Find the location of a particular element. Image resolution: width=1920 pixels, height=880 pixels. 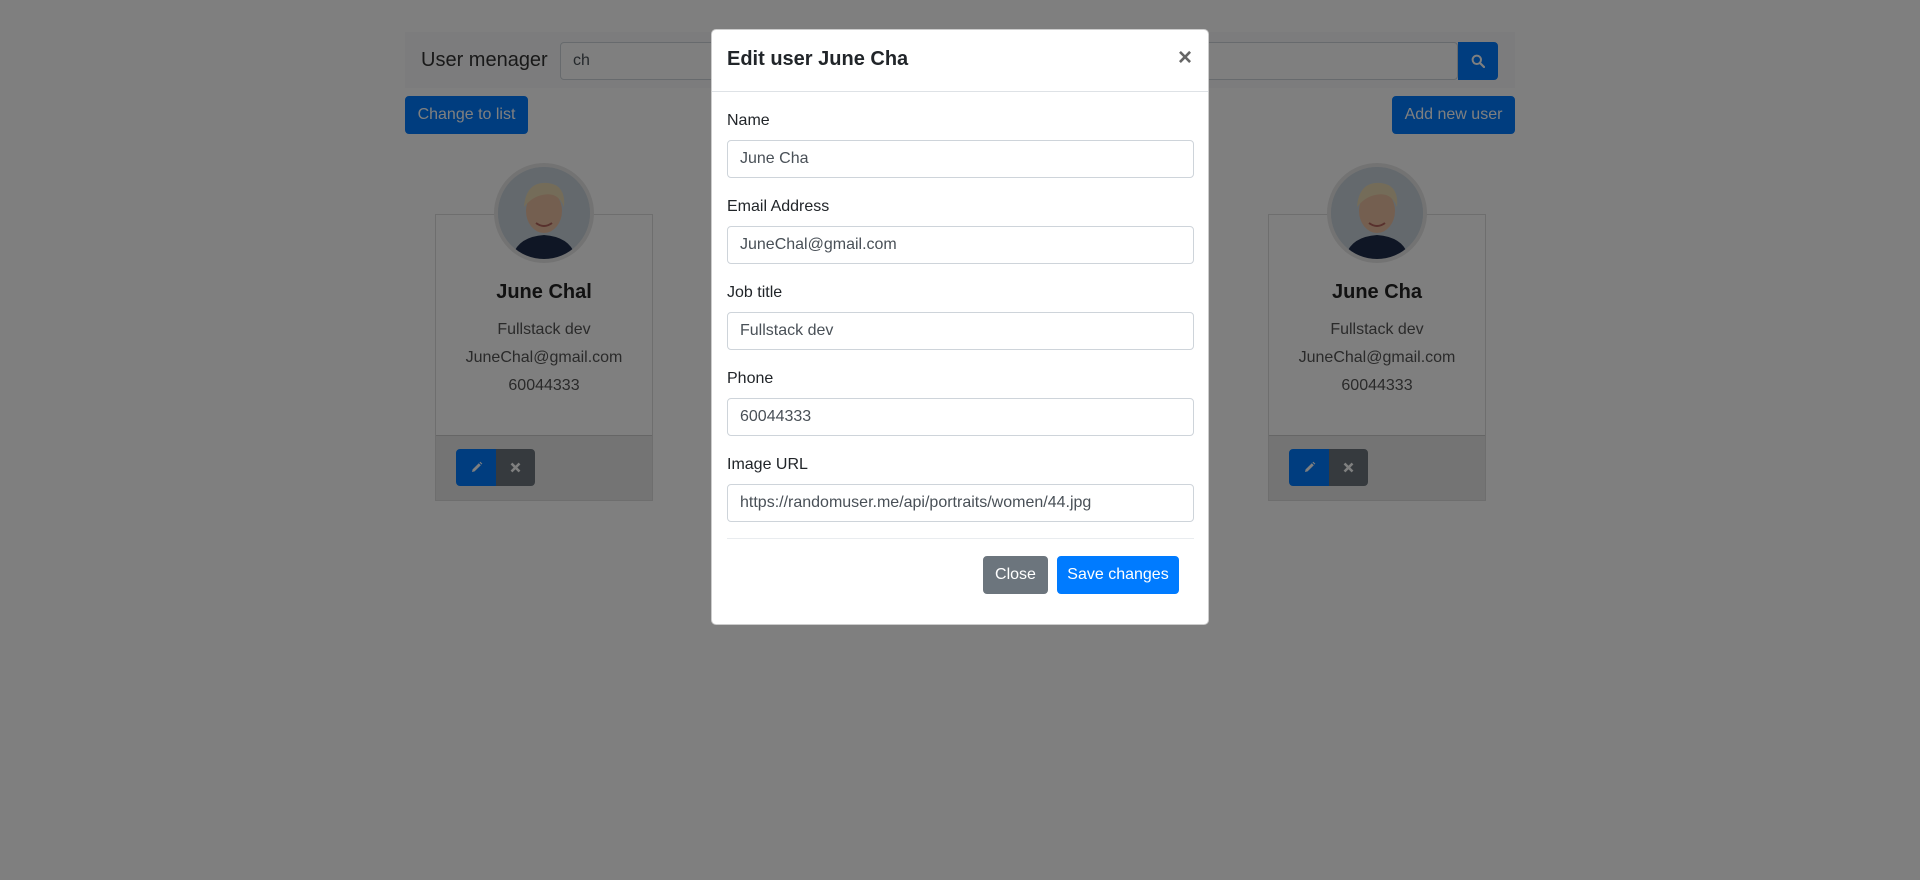

phone-label: Phone is located at coordinates (750, 378).